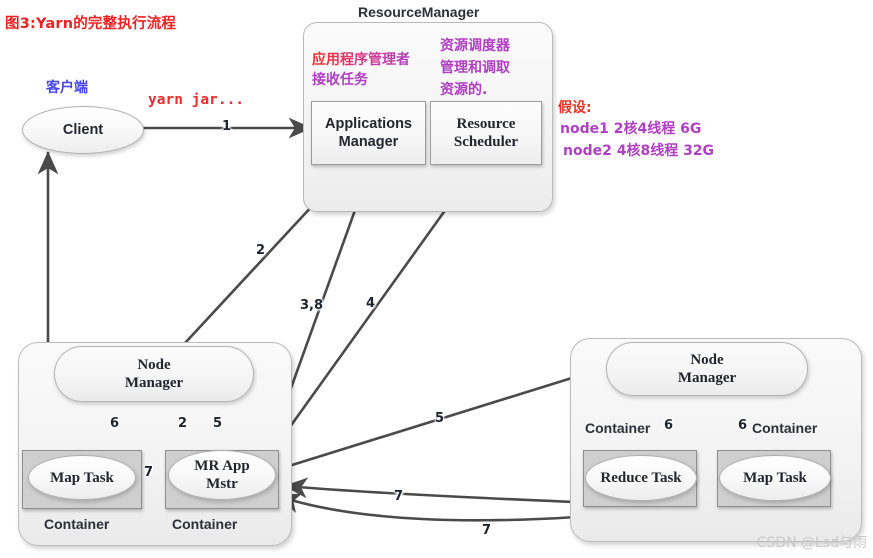 This screenshot has width=873, height=558. Describe the element at coordinates (261, 250) in the screenshot. I see `step-label-2-rm: 2` at that location.